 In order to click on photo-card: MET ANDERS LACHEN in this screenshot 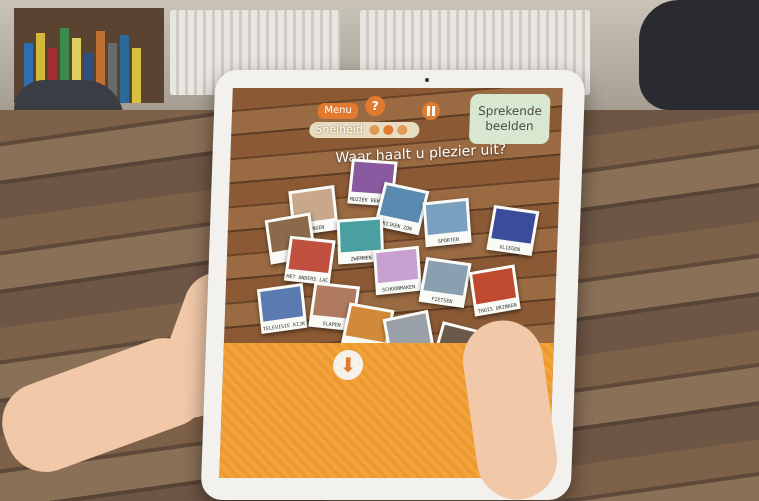, I will do `click(309, 260)`.